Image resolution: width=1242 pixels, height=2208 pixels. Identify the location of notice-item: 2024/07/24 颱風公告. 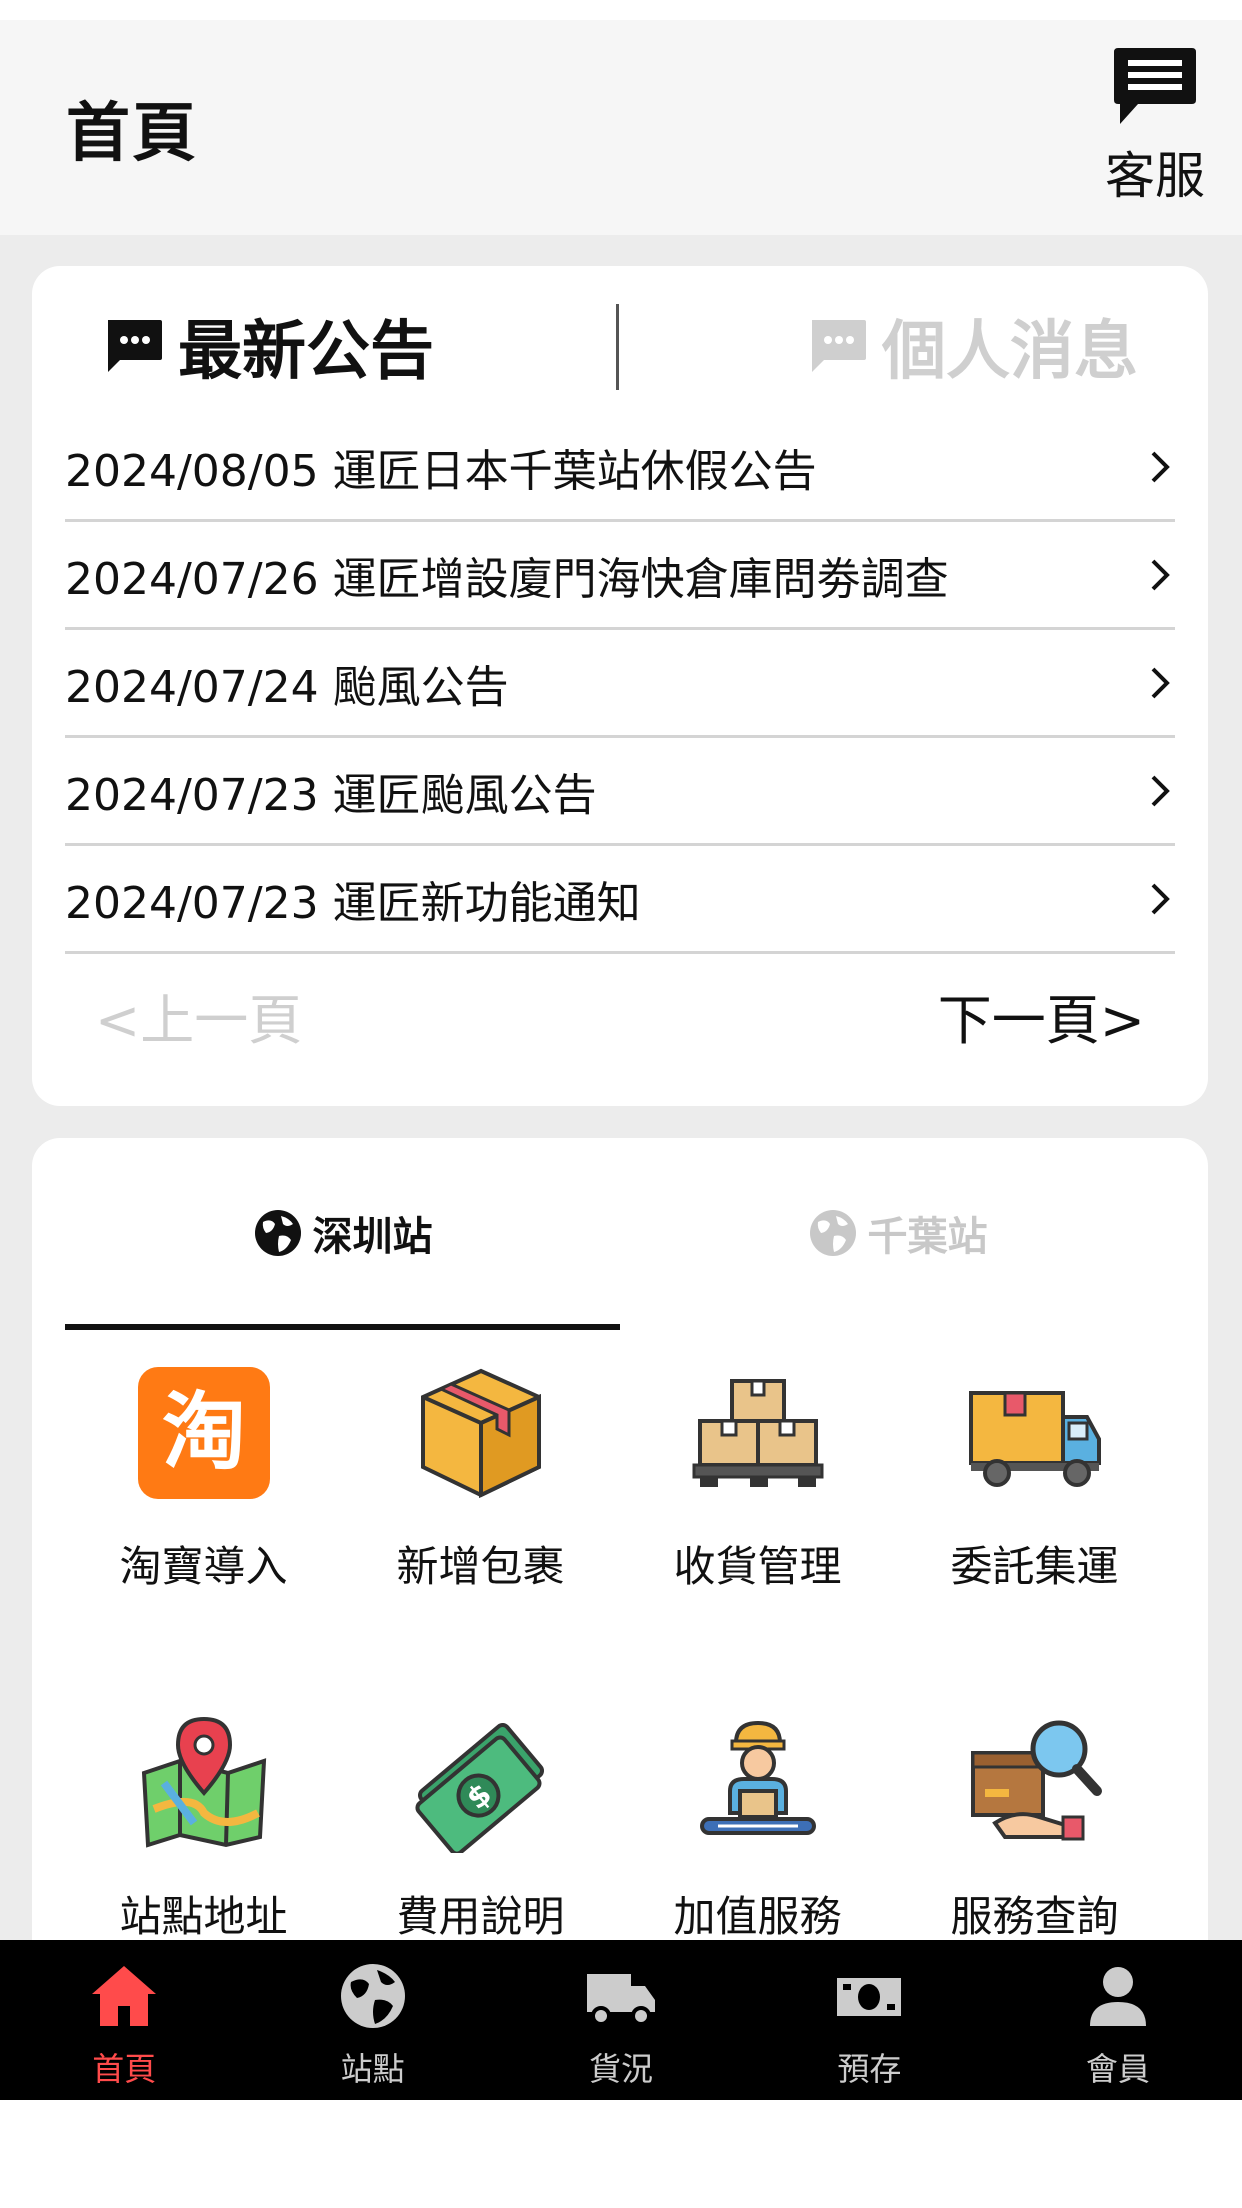
(620, 684).